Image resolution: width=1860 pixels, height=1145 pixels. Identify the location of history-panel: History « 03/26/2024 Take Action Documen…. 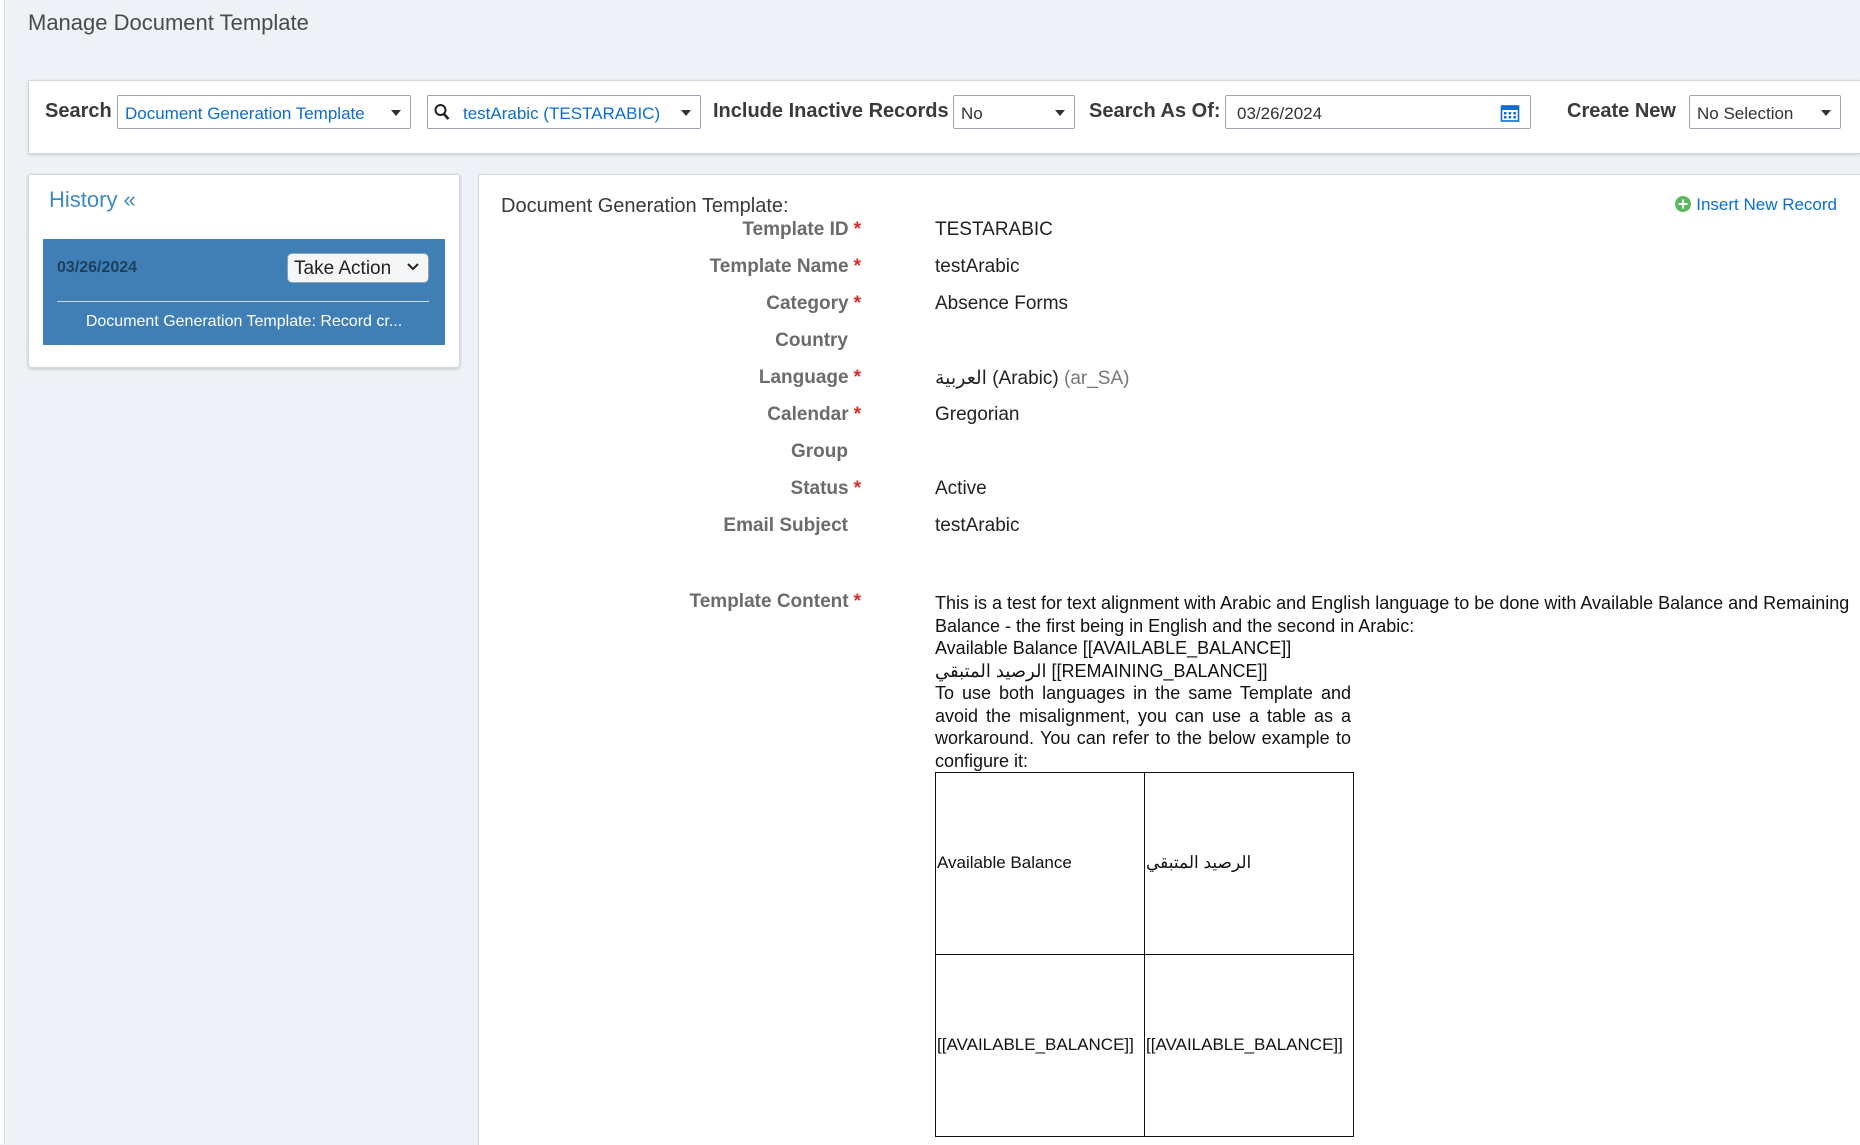
(244, 271).